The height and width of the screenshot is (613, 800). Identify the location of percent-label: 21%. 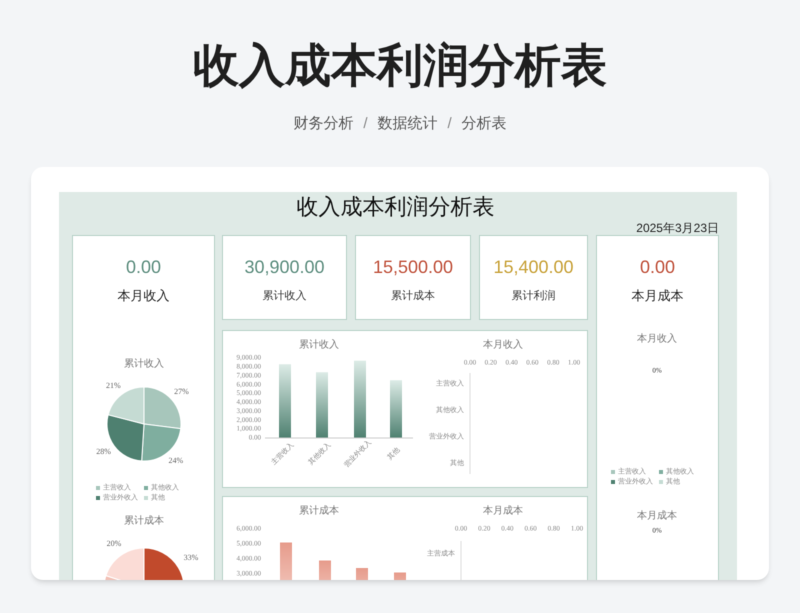
(113, 385).